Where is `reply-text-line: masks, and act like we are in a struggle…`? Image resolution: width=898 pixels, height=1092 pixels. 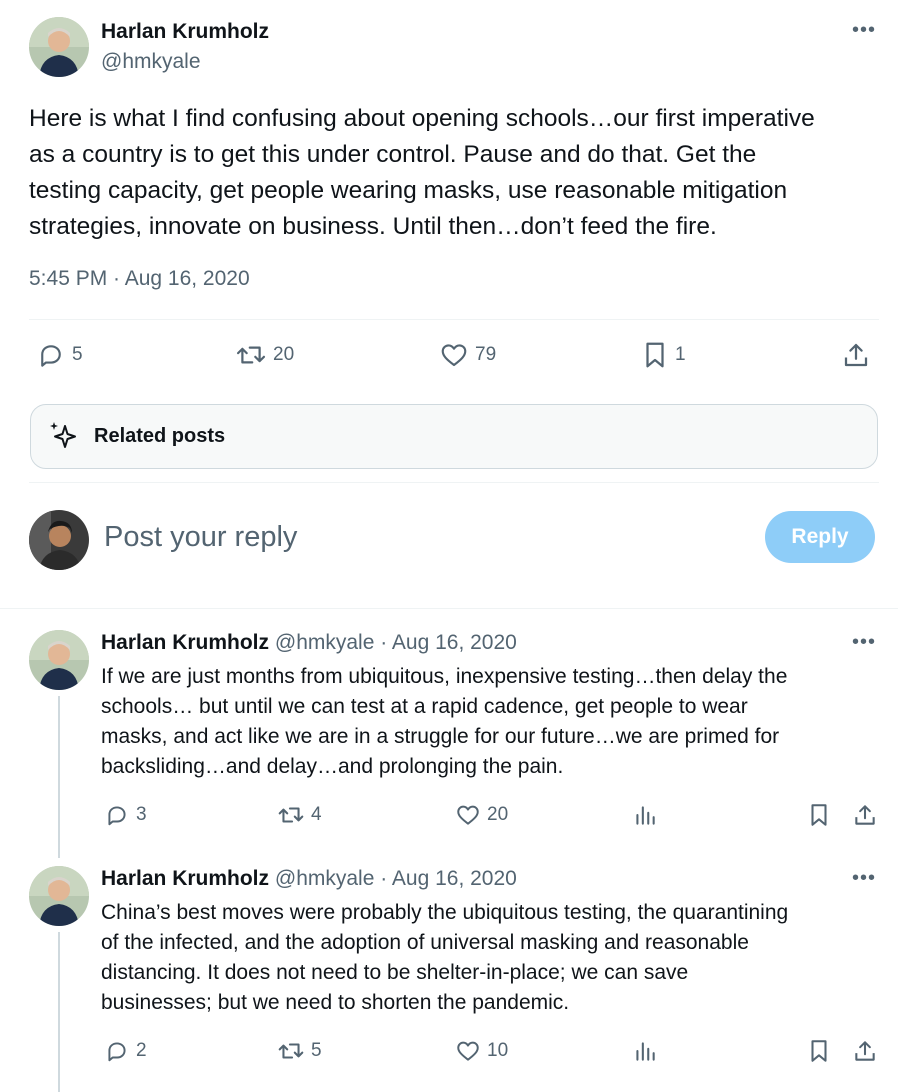 reply-text-line: masks, and act like we are in a struggle… is located at coordinates (440, 736).